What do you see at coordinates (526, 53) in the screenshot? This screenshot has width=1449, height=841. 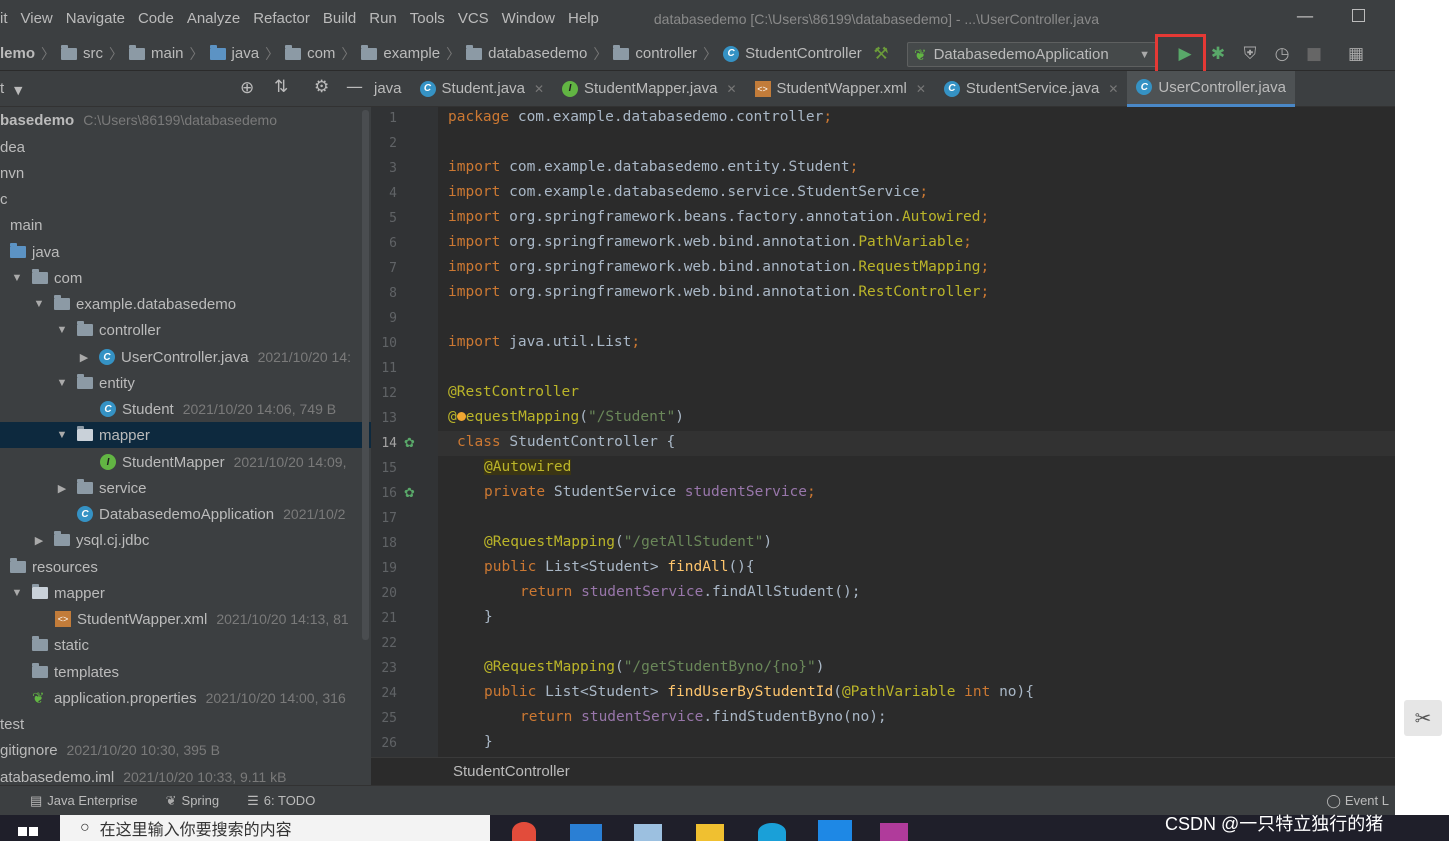 I see `crumb-databasedemo: databasedemo` at bounding box center [526, 53].